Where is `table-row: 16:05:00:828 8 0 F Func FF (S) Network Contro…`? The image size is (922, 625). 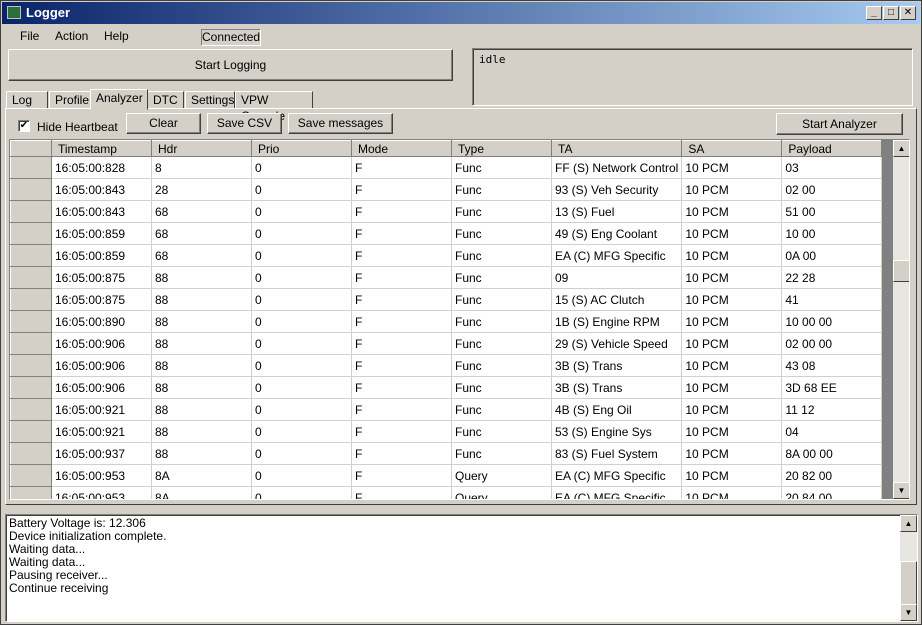 table-row: 16:05:00:828 8 0 F Func FF (S) Network Contro… is located at coordinates (446, 167).